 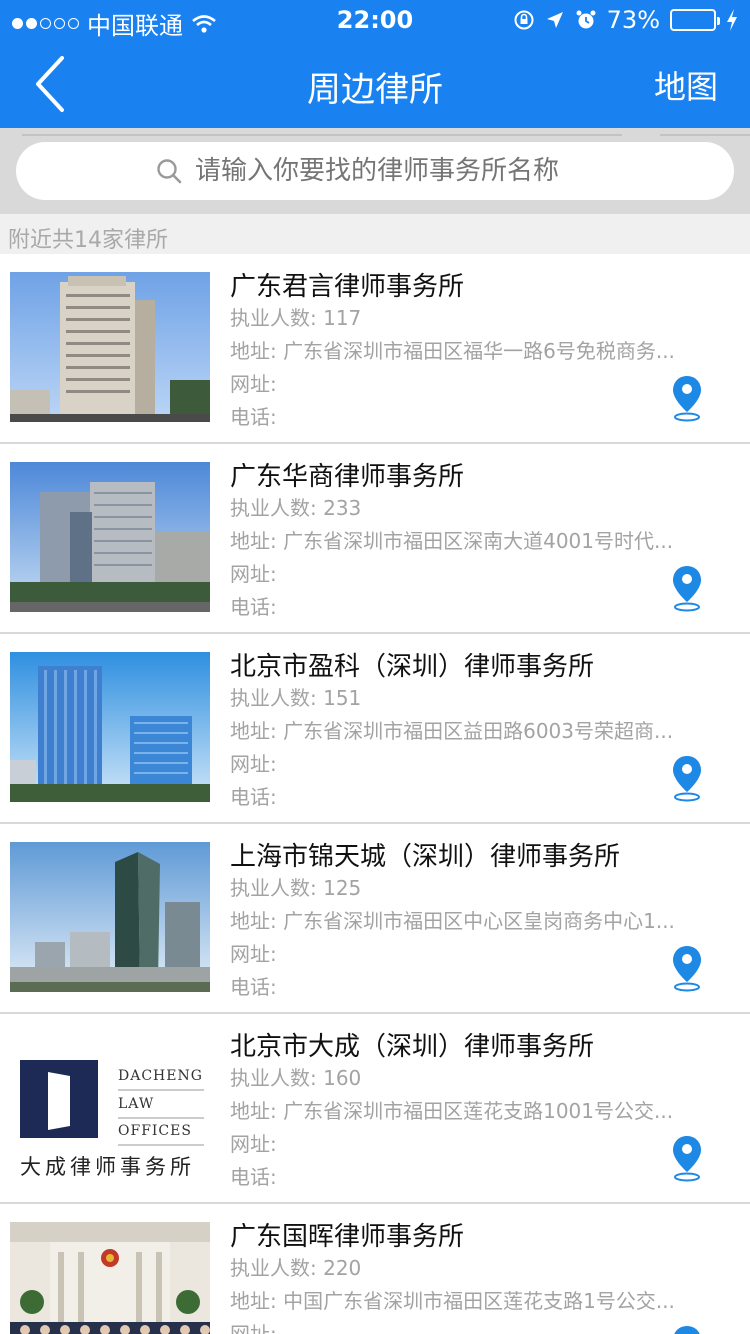 What do you see at coordinates (107, 1167) in the screenshot?
I see `logo-text-cn: 大成律师事务所` at bounding box center [107, 1167].